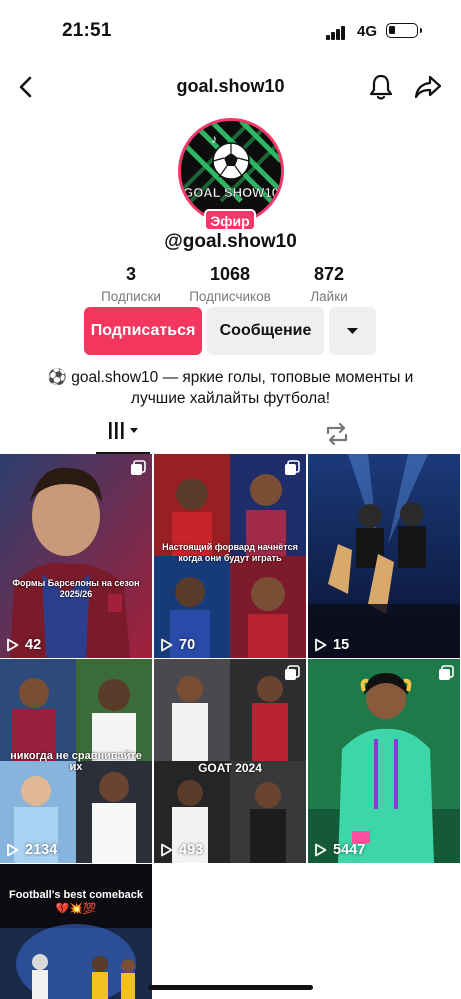 This screenshot has width=461, height=999. Describe the element at coordinates (329, 274) in the screenshot. I see `likes-count: 872` at that location.